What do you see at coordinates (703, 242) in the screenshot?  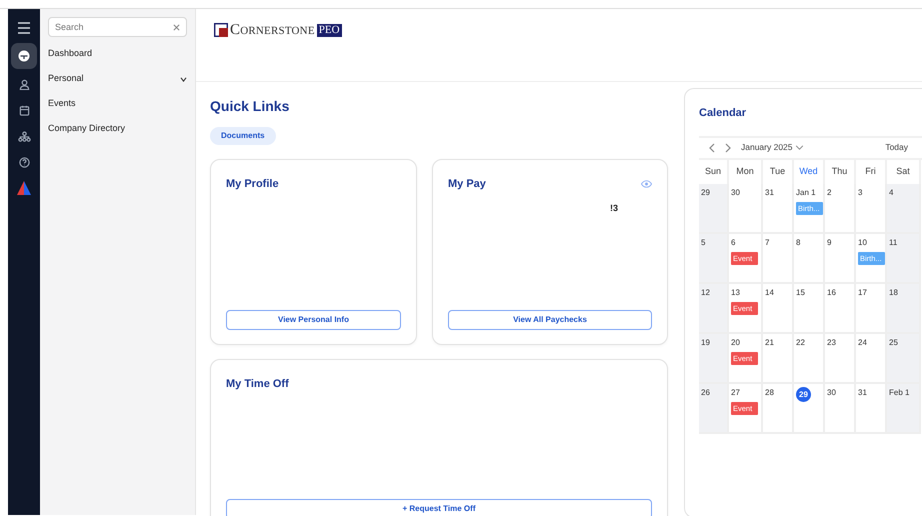 I see `day-number: 5` at bounding box center [703, 242].